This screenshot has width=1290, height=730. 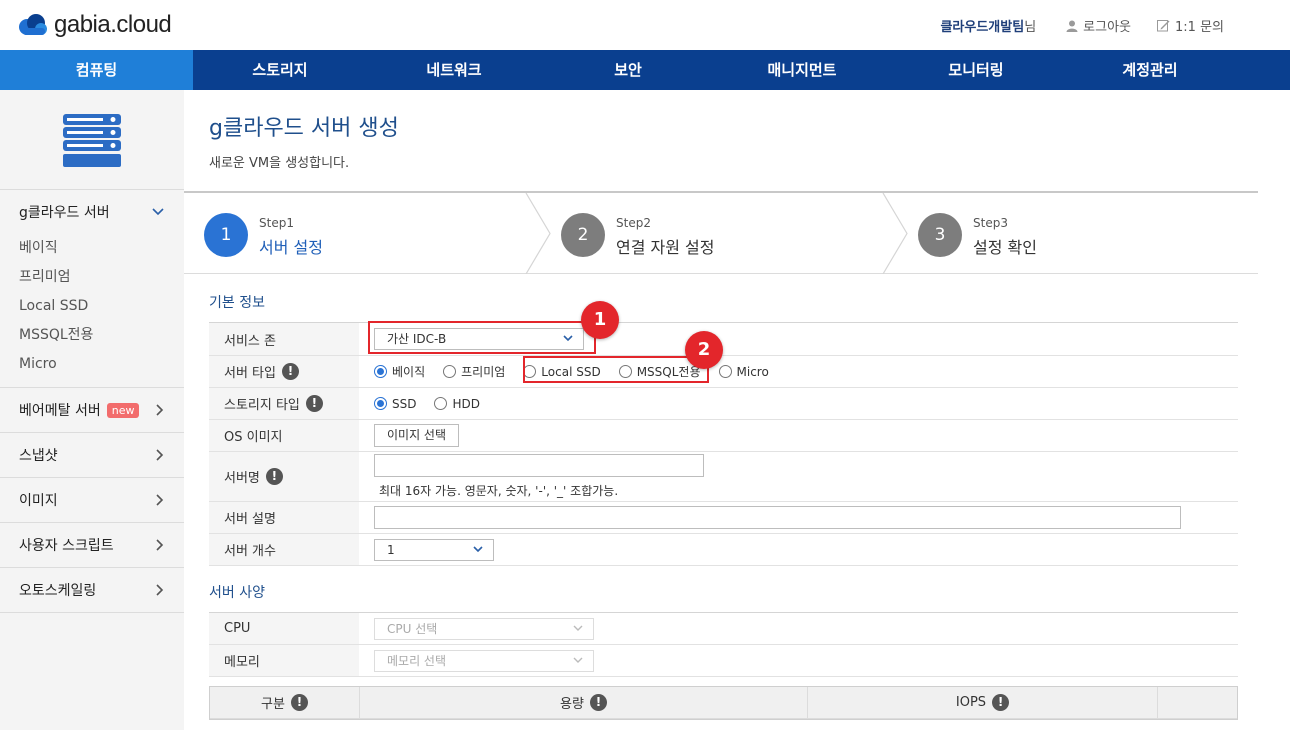 I want to click on nav-management: 매니지먼트, so click(x=802, y=70).